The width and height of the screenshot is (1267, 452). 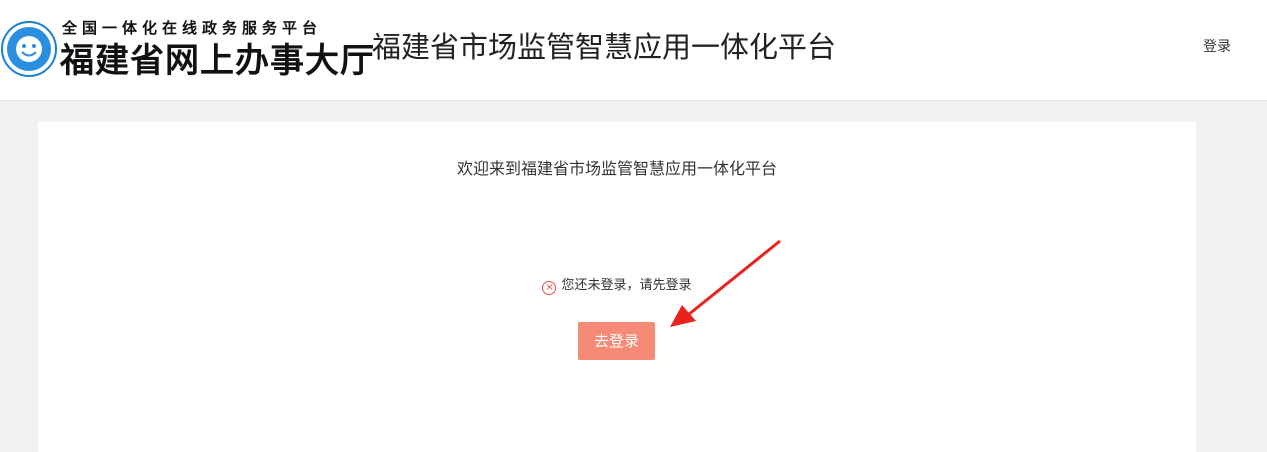 What do you see at coordinates (604, 47) in the screenshot?
I see `platform-title: 福建省市场监管智慧应用一体化平台` at bounding box center [604, 47].